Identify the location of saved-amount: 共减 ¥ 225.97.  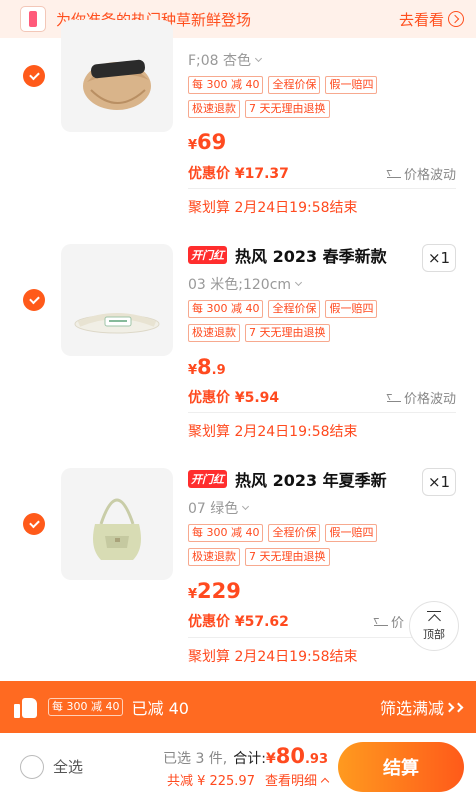
(210, 781).